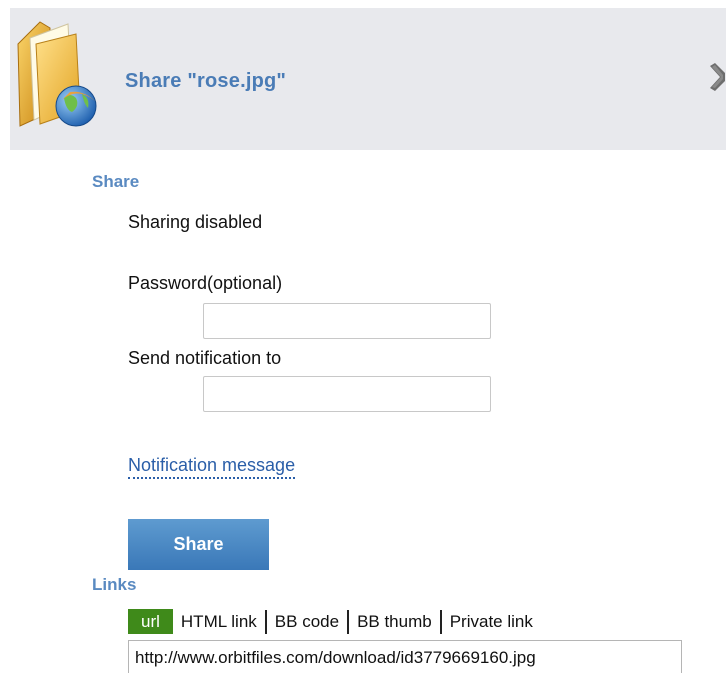 The image size is (726, 673). I want to click on sharing-status: Sharing disabled, so click(195, 222).